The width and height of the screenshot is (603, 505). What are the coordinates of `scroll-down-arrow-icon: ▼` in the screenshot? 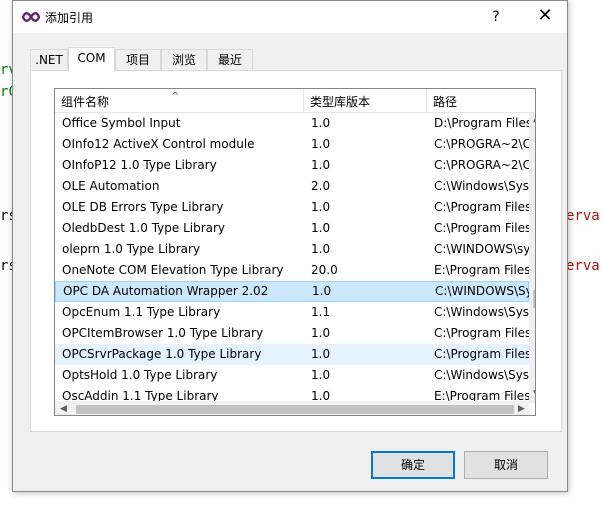 It's located at (534, 394).